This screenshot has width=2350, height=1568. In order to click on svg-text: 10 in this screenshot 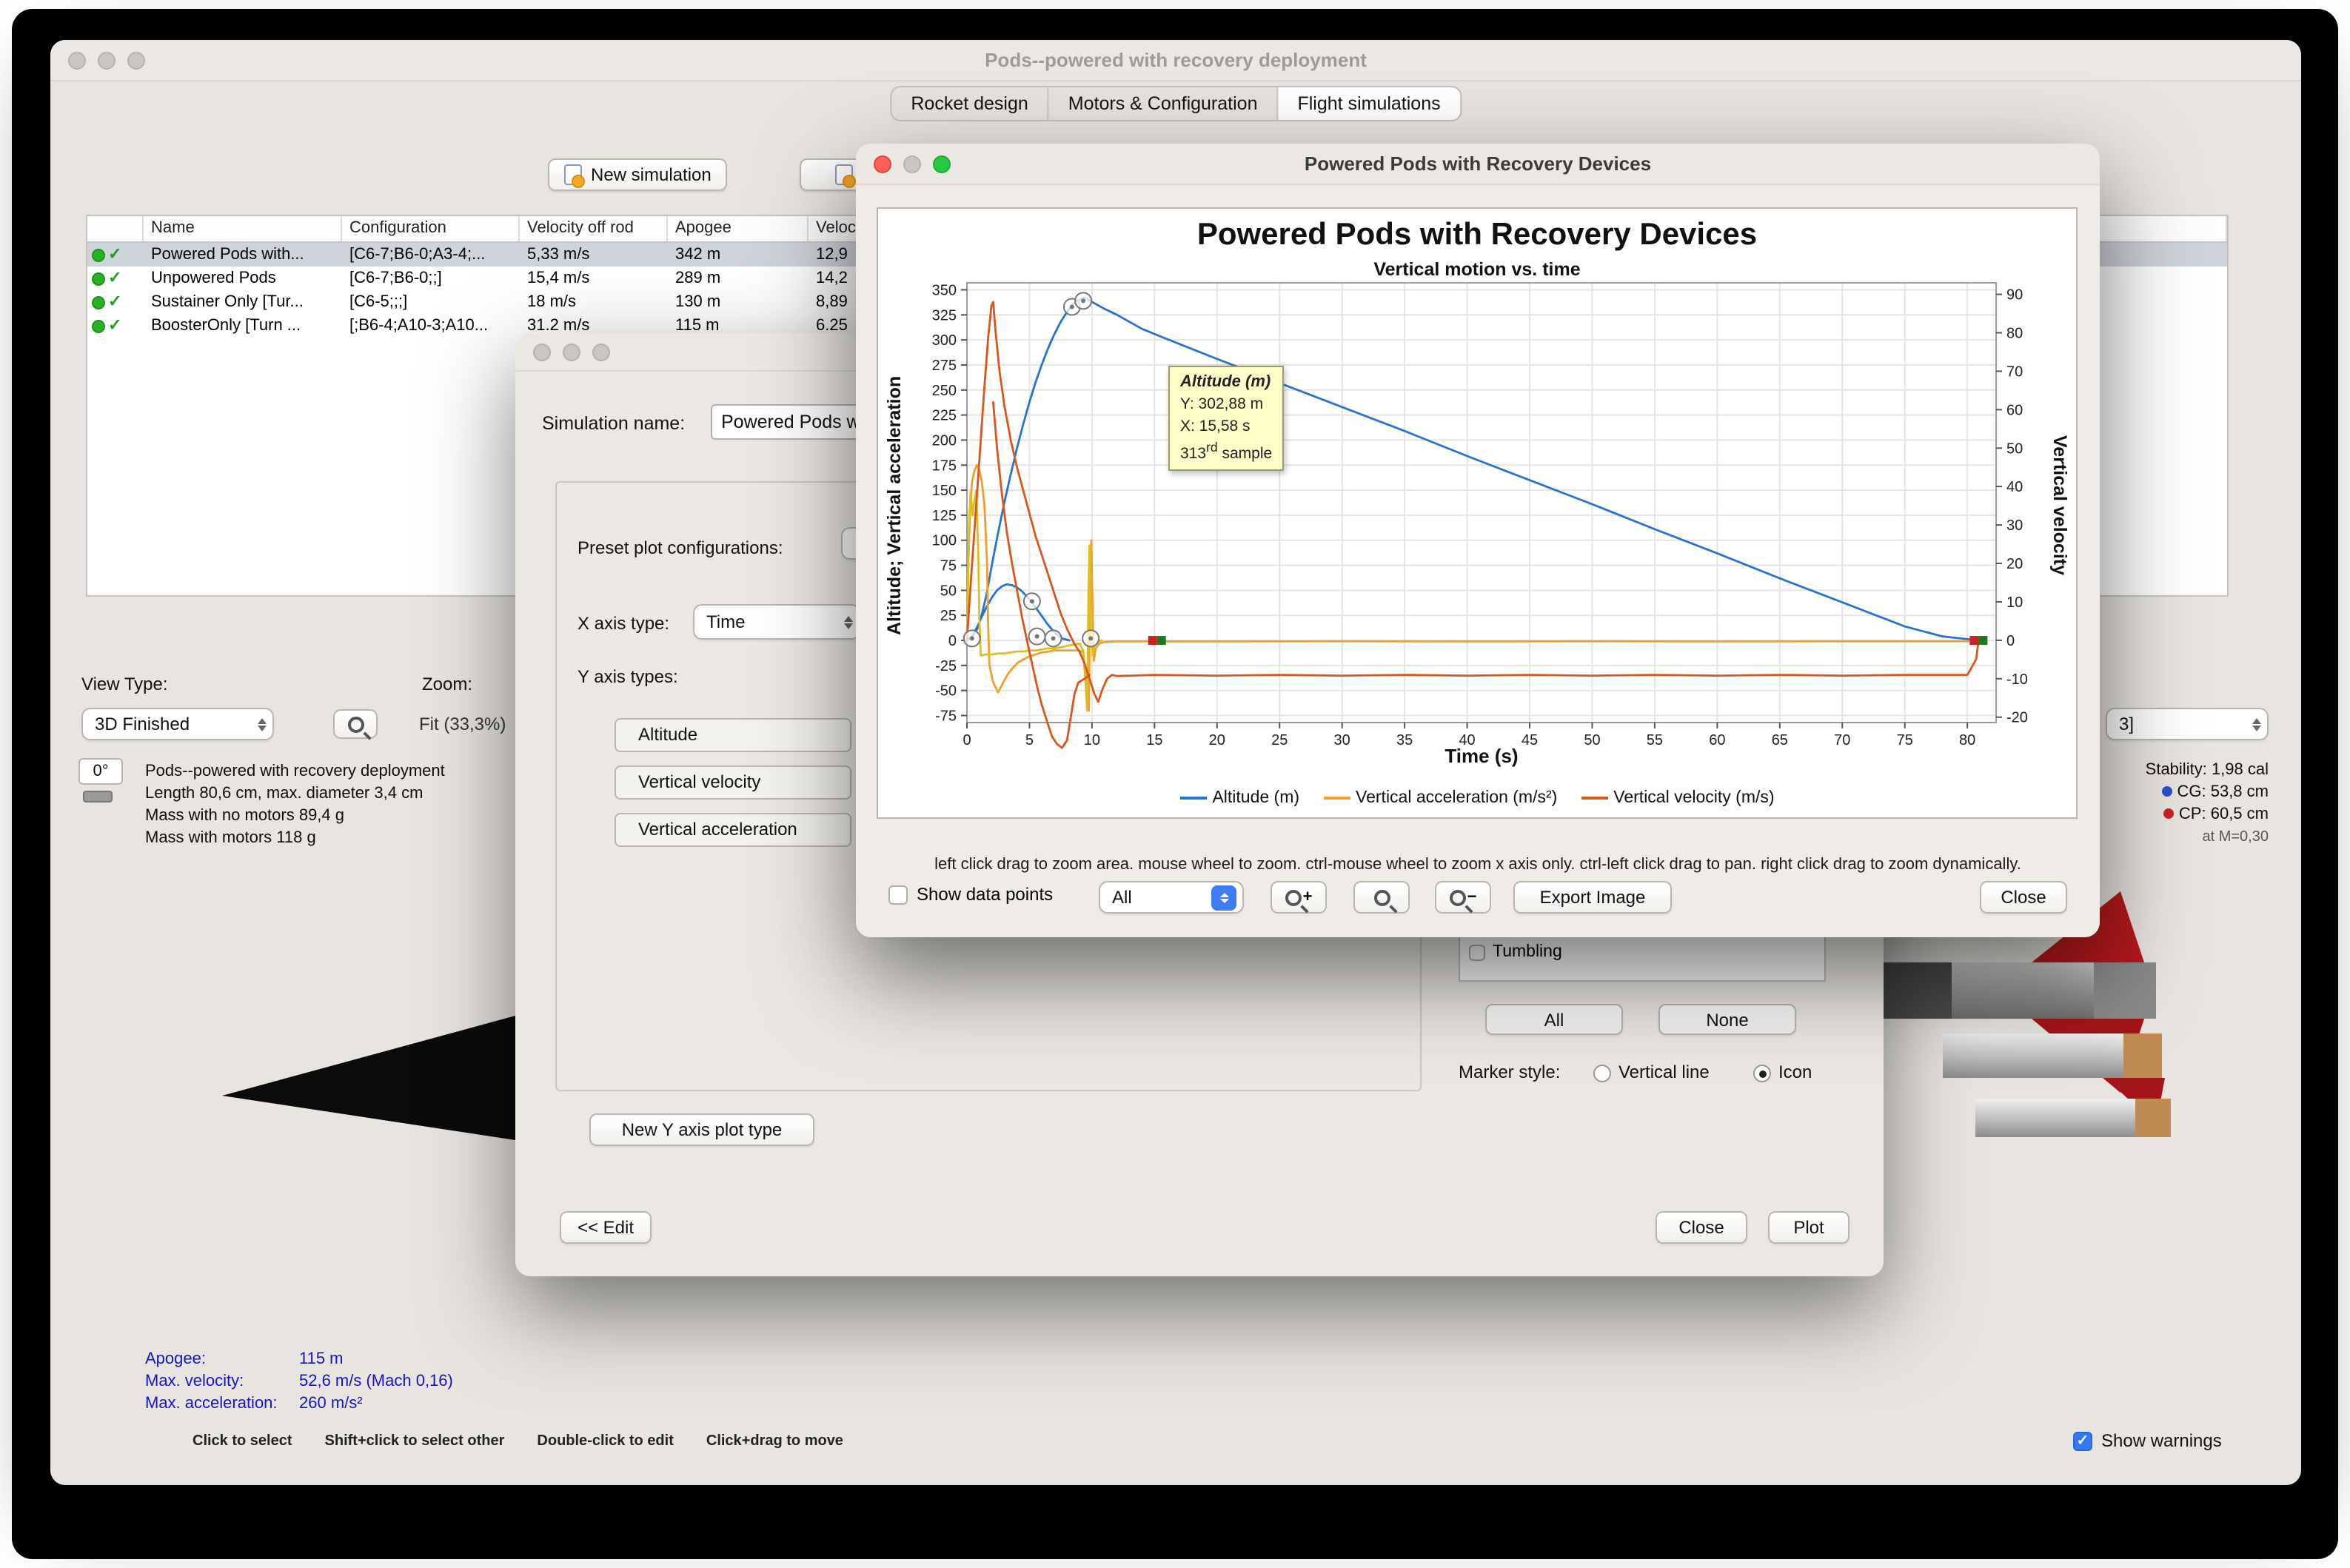, I will do `click(2014, 602)`.